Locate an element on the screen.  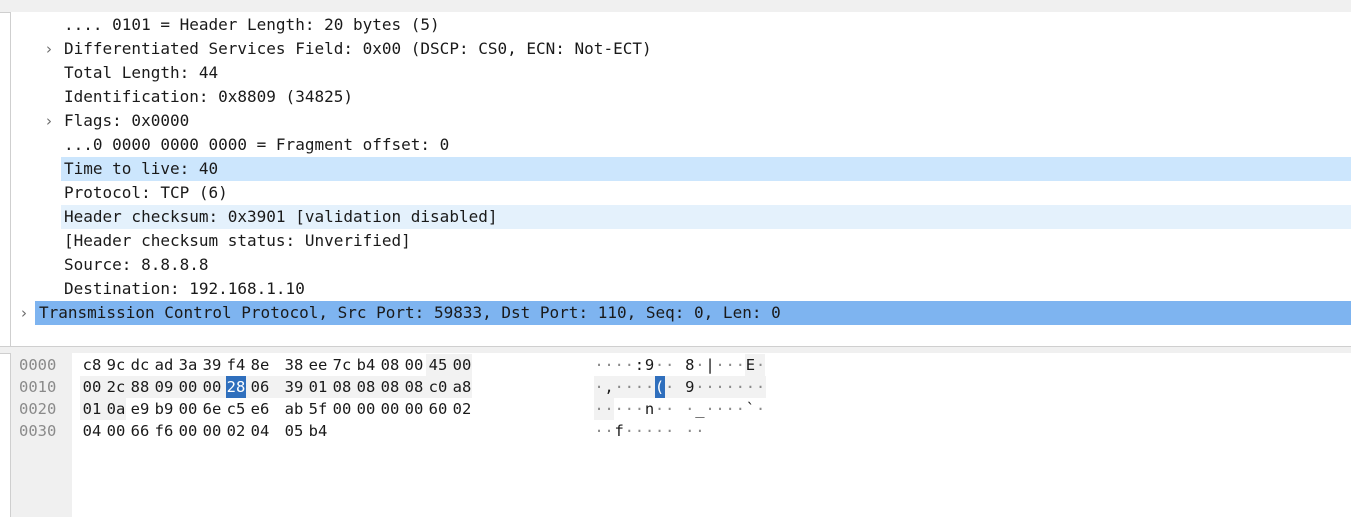
tree-row: Source: 8.8.8.8 is located at coordinates (681, 265).